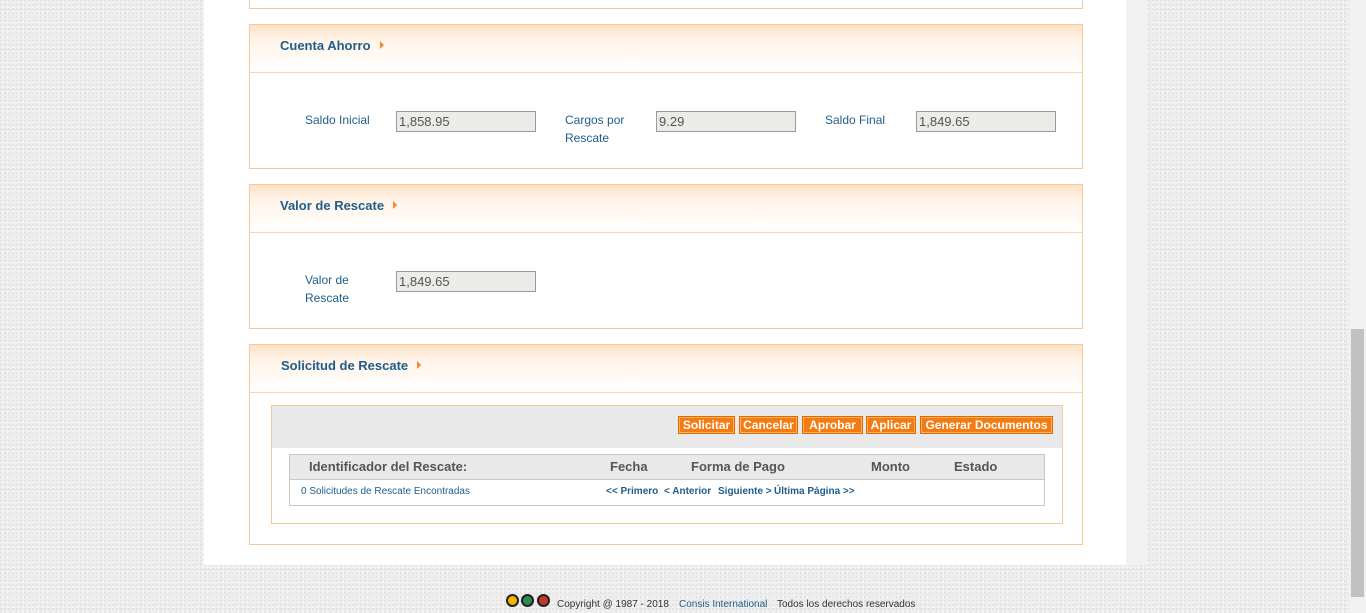 This screenshot has height=613, width=1366. Describe the element at coordinates (666, 256) in the screenshot. I see `valor-rescate-panel: Valor de Rescate Valor de Rescate` at that location.